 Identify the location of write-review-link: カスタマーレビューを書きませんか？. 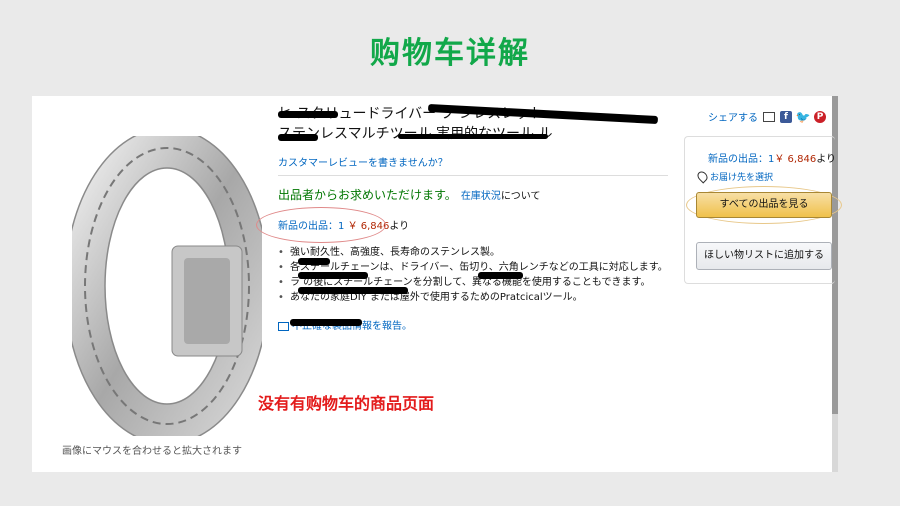
(473, 161).